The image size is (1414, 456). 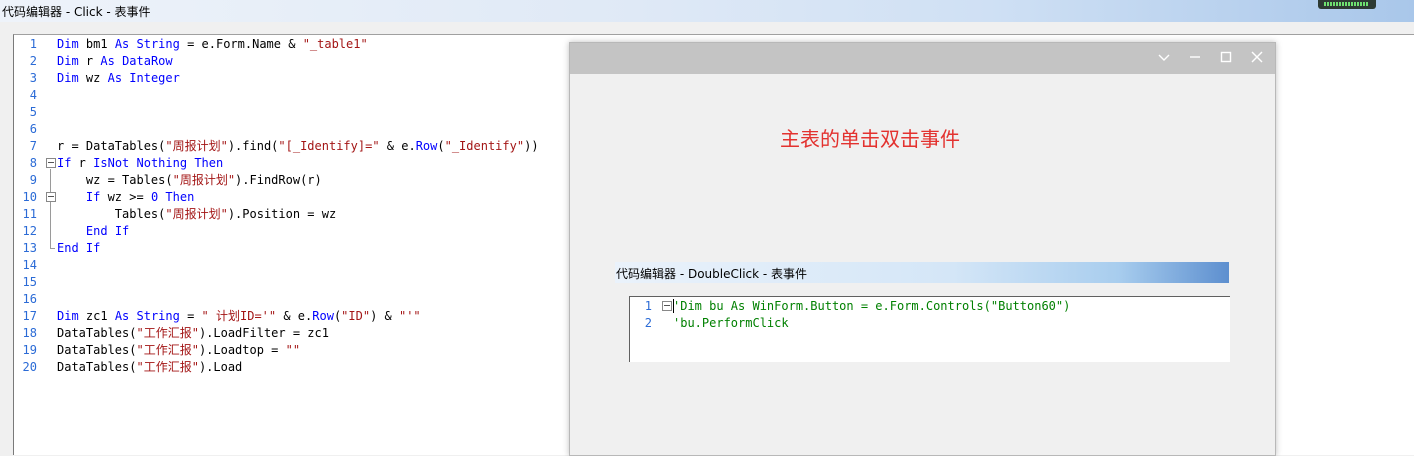 What do you see at coordinates (179, 350) in the screenshot?
I see `code-text: DataTables("工作汇报").Loadtop = ""` at bounding box center [179, 350].